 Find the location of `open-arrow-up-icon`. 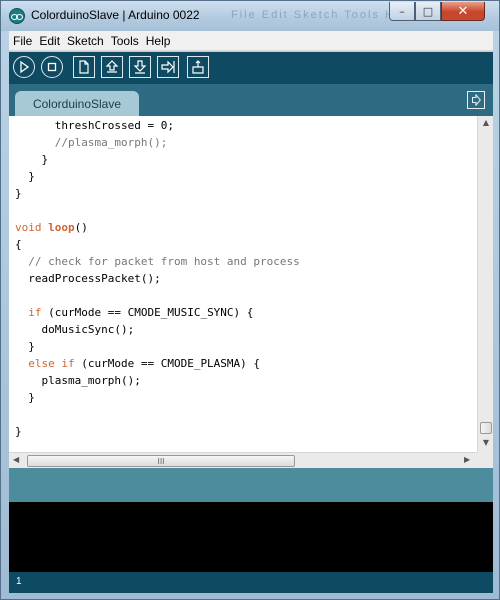

open-arrow-up-icon is located at coordinates (112, 66).